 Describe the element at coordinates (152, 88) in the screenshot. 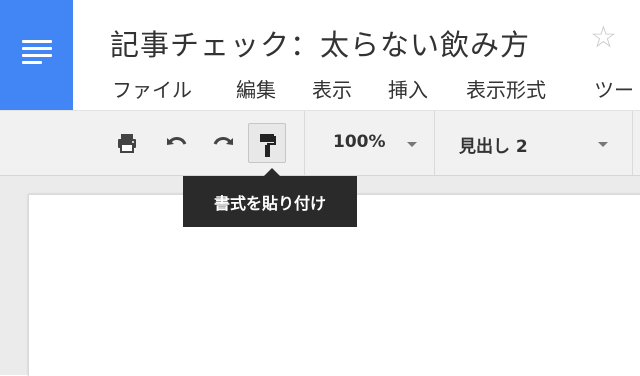

I see `menu-file: ファイル` at that location.